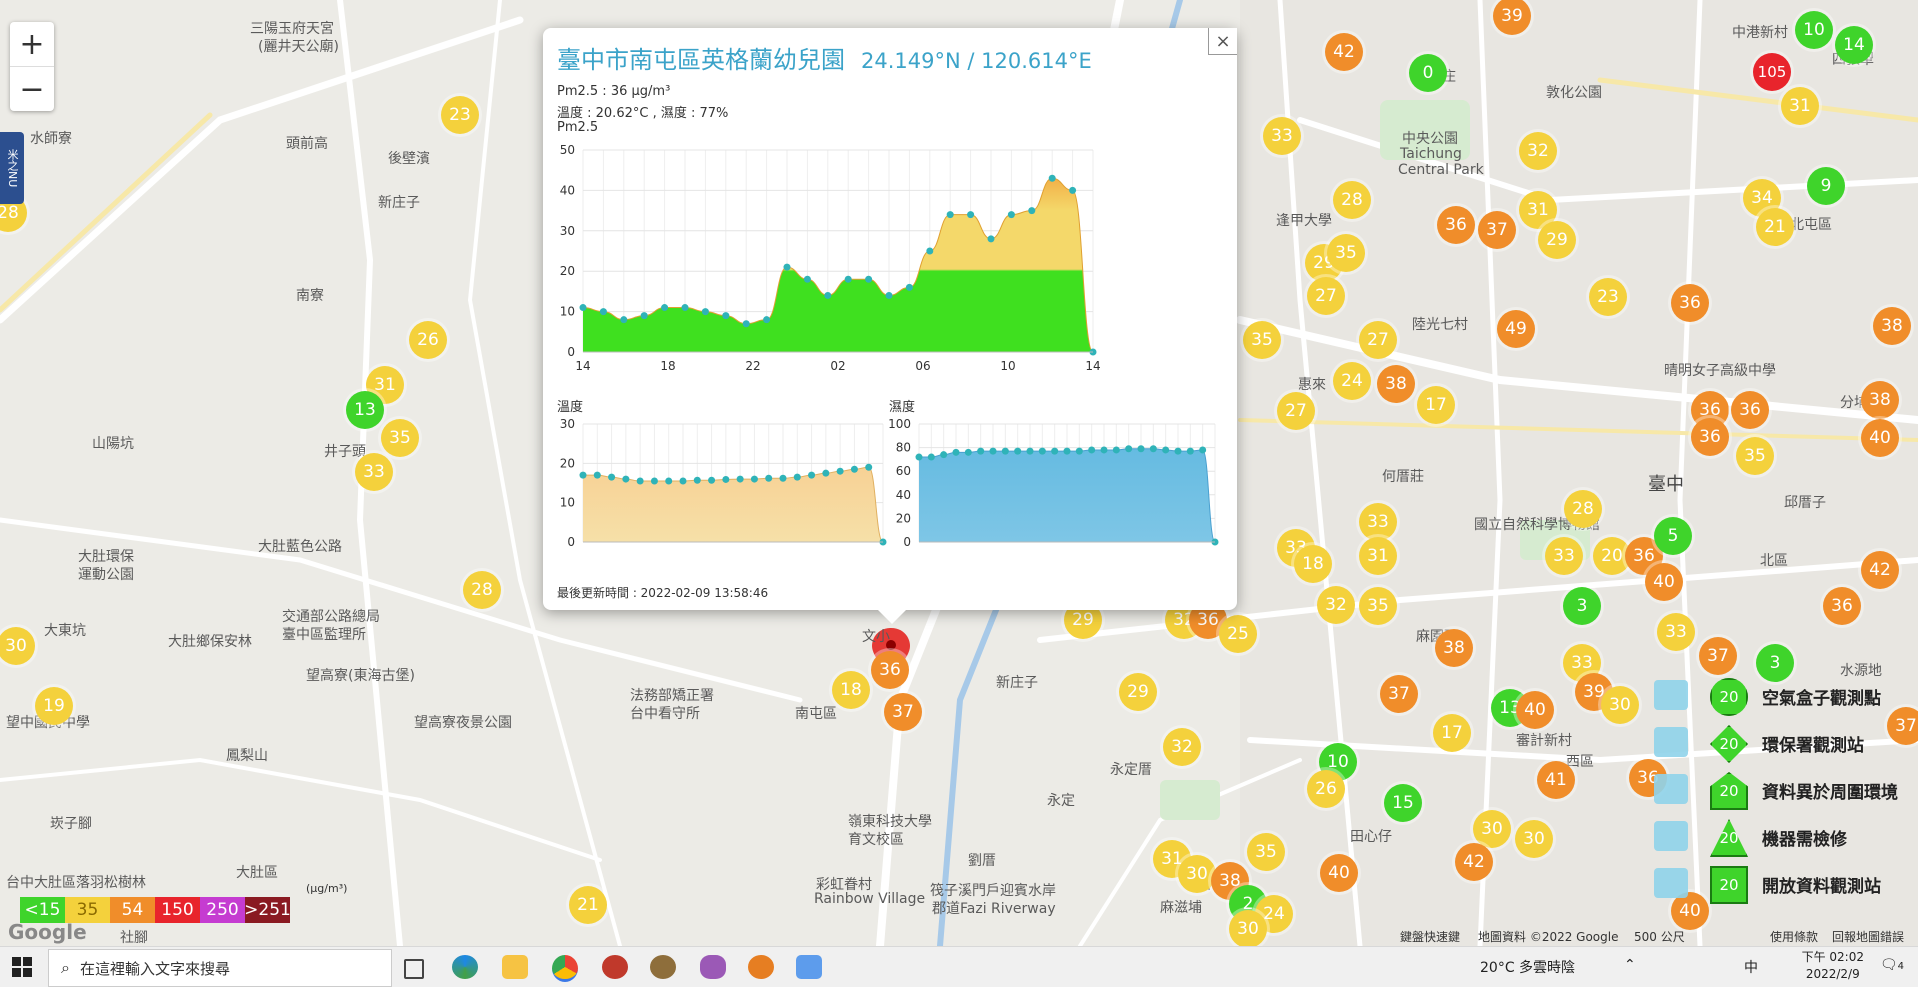 The image size is (1918, 987). What do you see at coordinates (1772, 72) in the screenshot?
I see `station-marker: 105` at bounding box center [1772, 72].